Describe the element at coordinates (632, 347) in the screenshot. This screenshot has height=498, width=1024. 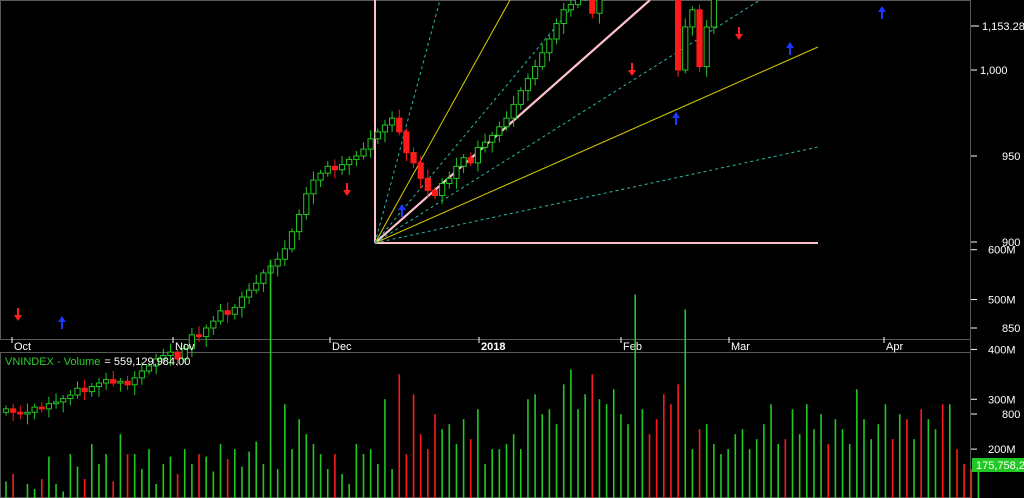
I see `month-label: Feb` at that location.